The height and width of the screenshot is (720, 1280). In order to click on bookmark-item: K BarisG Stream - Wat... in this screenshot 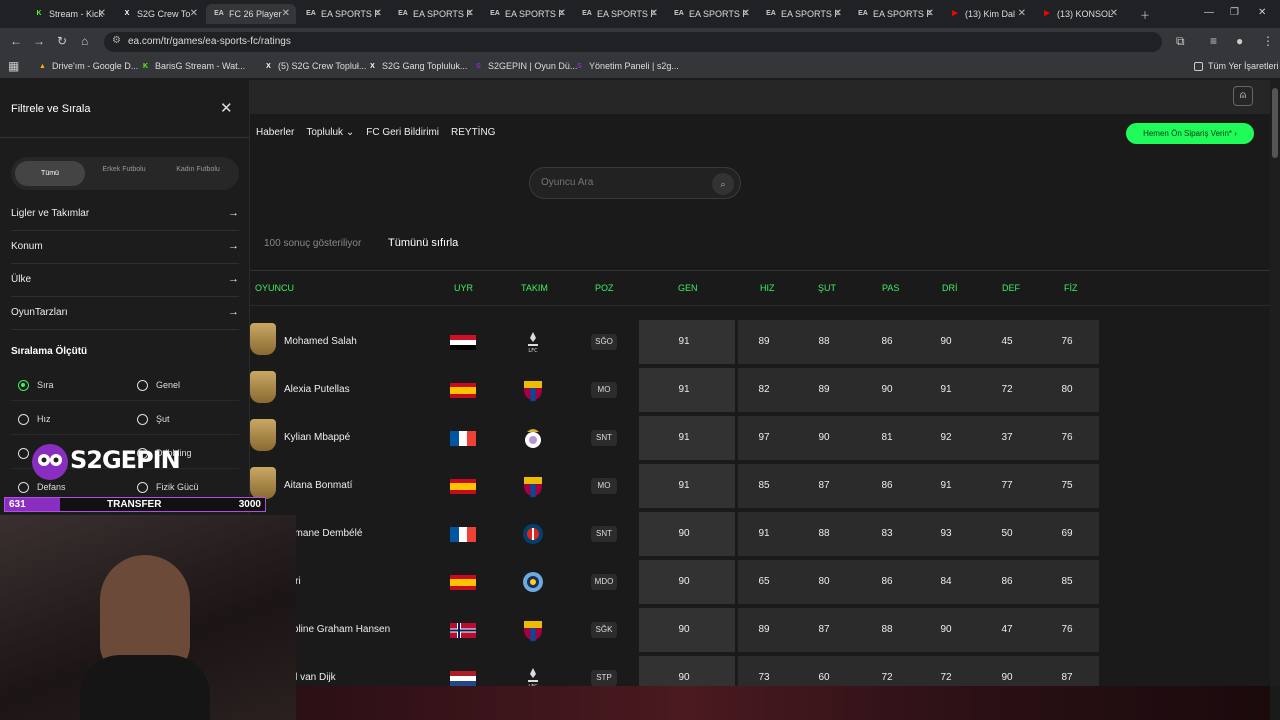, I will do `click(193, 66)`.